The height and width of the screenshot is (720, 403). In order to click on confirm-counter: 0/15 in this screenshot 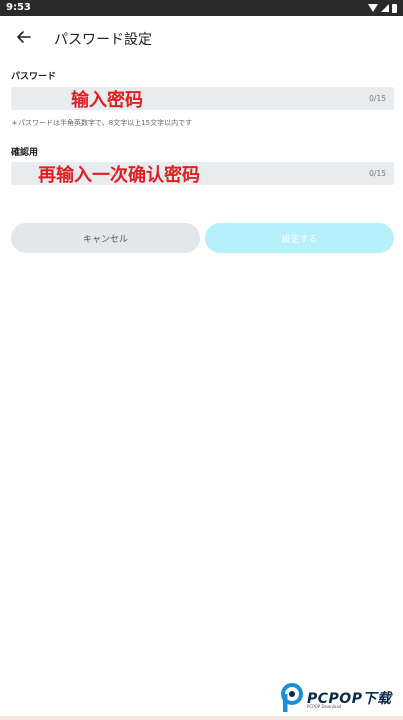, I will do `click(377, 173)`.